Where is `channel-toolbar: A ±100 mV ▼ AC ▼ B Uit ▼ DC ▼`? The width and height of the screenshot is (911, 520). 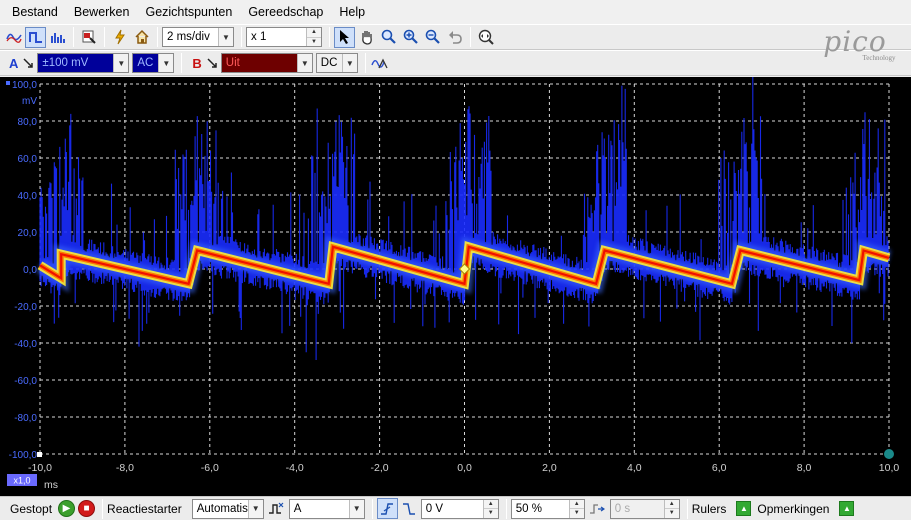 channel-toolbar: A ±100 mV ▼ AC ▼ B Uit ▼ DC ▼ is located at coordinates (455, 63).